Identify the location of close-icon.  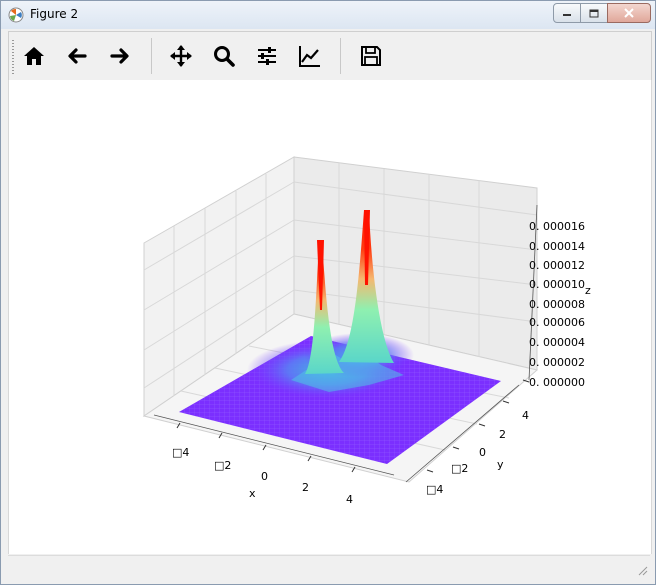
(629, 13).